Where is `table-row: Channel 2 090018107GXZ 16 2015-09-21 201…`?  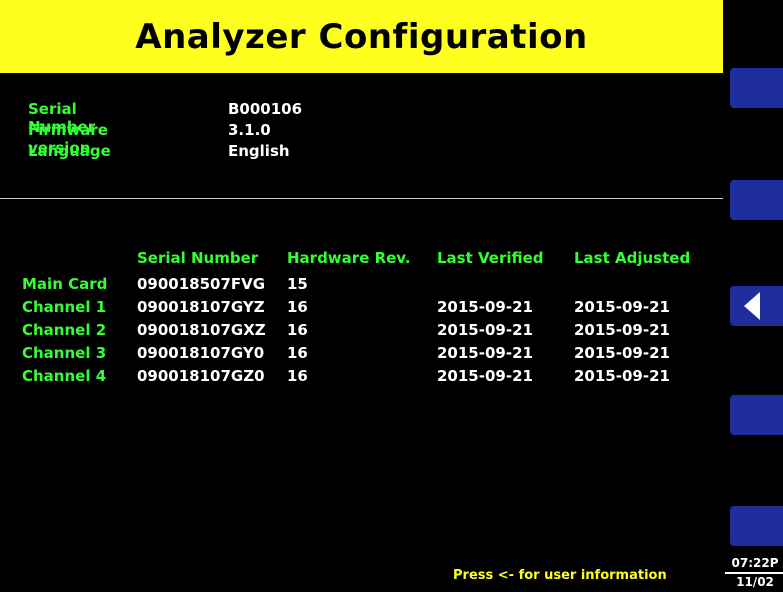 table-row: Channel 2 090018107GXZ 16 2015-09-21 201… is located at coordinates (368, 329).